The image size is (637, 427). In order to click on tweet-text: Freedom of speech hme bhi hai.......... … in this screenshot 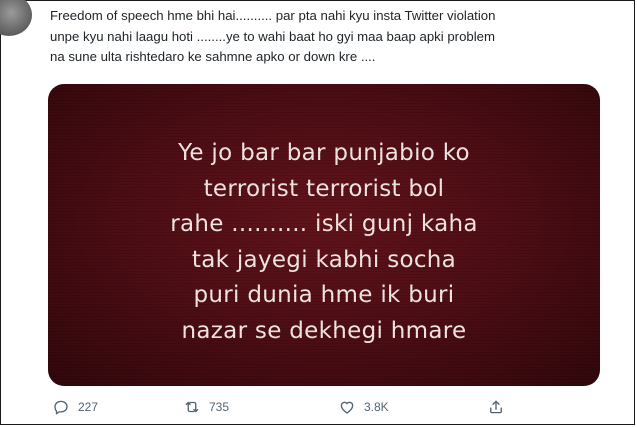, I will do `click(337, 37)`.